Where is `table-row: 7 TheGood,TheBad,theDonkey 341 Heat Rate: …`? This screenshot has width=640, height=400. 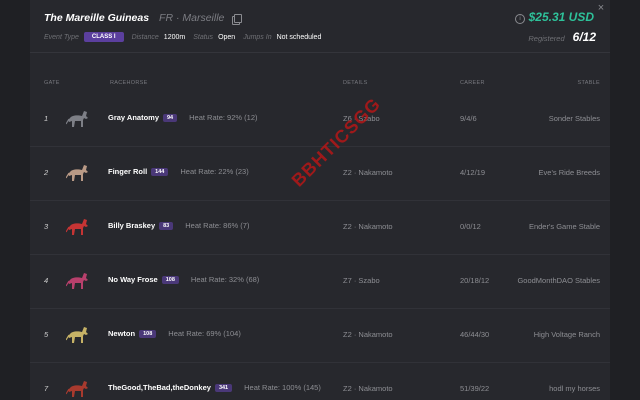 table-row: 7 TheGood,TheBad,theDonkey 341 Heat Rate: … is located at coordinates (320, 381).